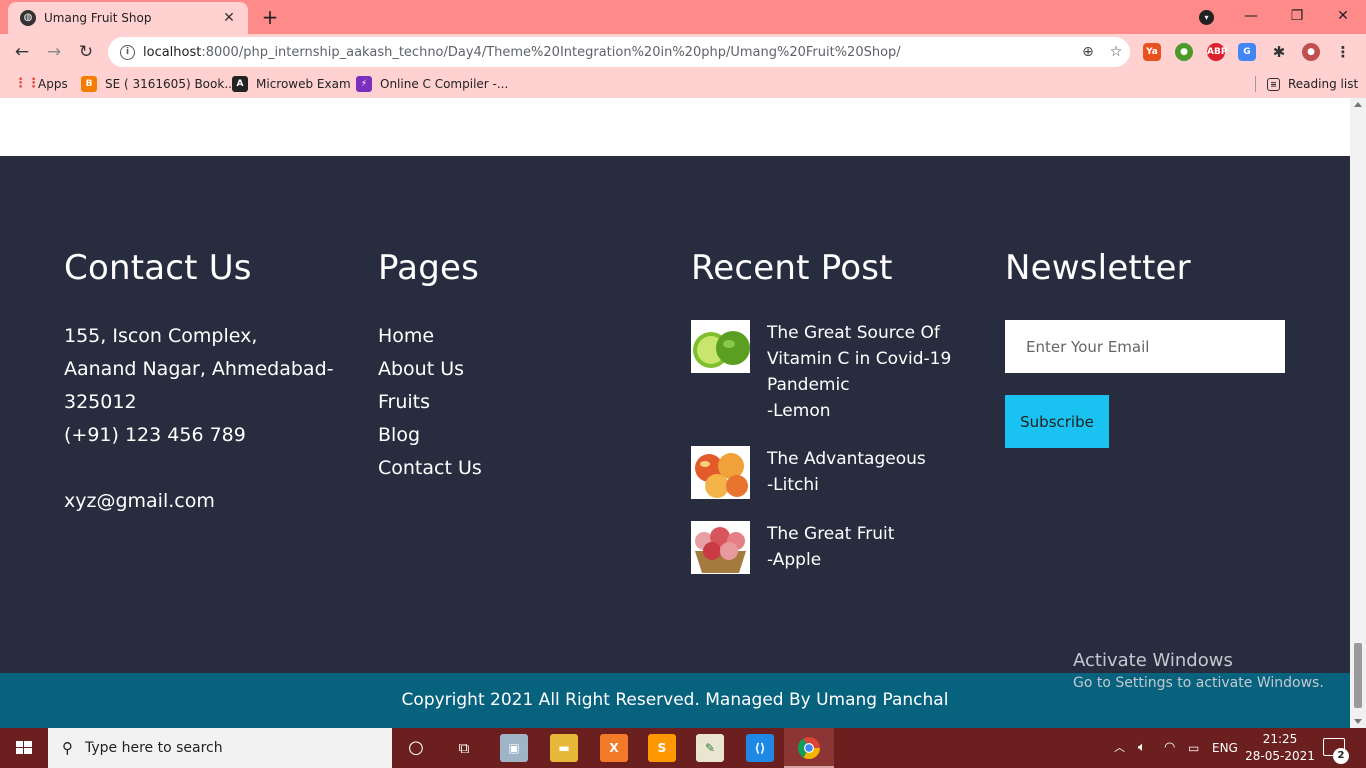 Image resolution: width=1366 pixels, height=768 pixels. Describe the element at coordinates (464, 748) in the screenshot. I see `task-view-icon: ⧉` at that location.